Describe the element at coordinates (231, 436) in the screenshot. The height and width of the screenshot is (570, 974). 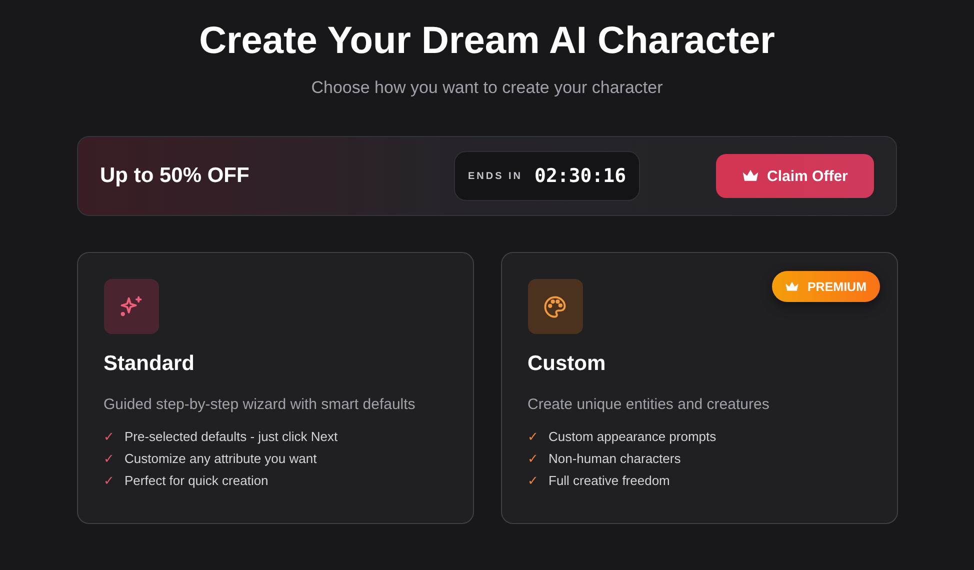
I see `feature-text: Pre-selected defaults - just click Next` at that location.